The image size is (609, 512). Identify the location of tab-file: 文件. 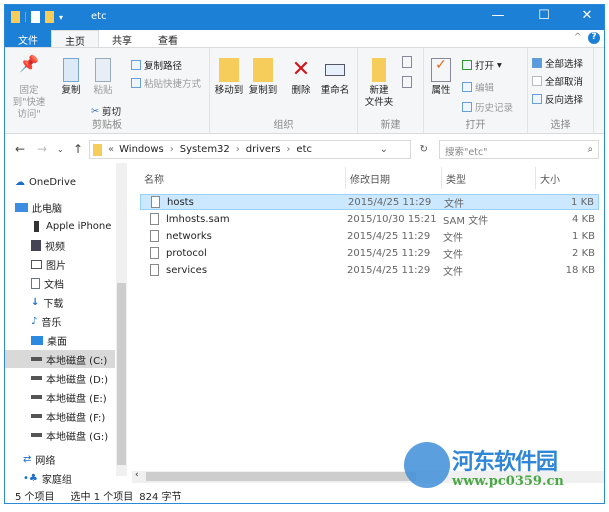
(28, 38).